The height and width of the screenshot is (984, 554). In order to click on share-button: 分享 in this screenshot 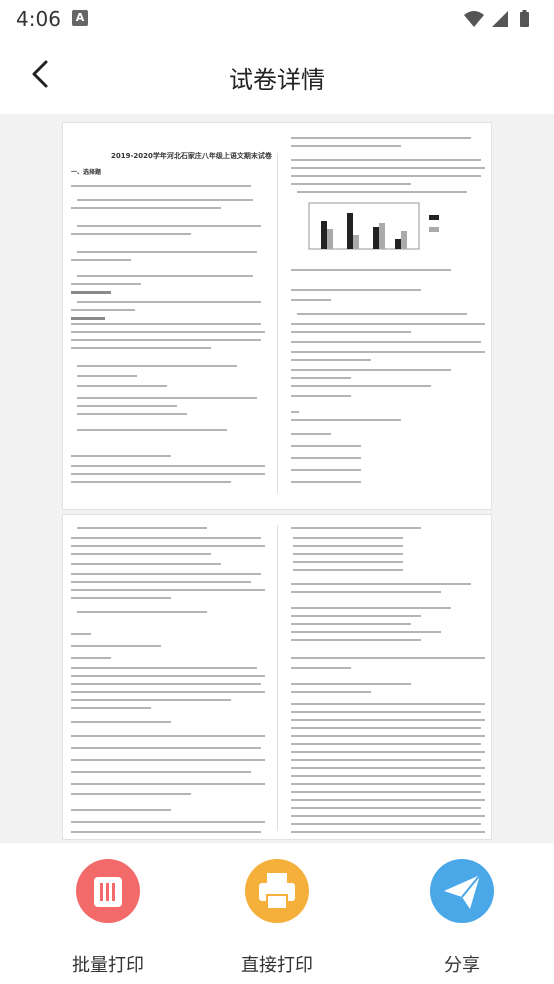, I will do `click(462, 919)`.